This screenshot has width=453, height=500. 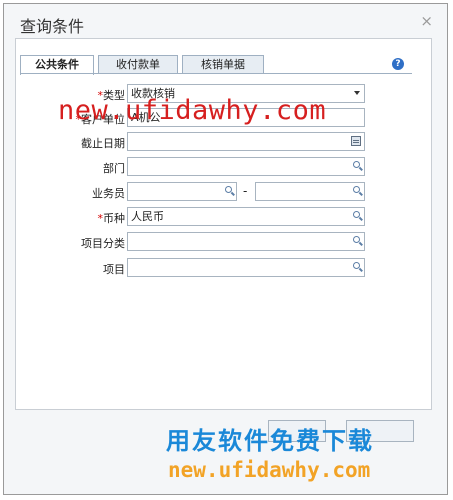 What do you see at coordinates (138, 64) in the screenshot?
I see `tab-receipt-payment: 收付款单` at bounding box center [138, 64].